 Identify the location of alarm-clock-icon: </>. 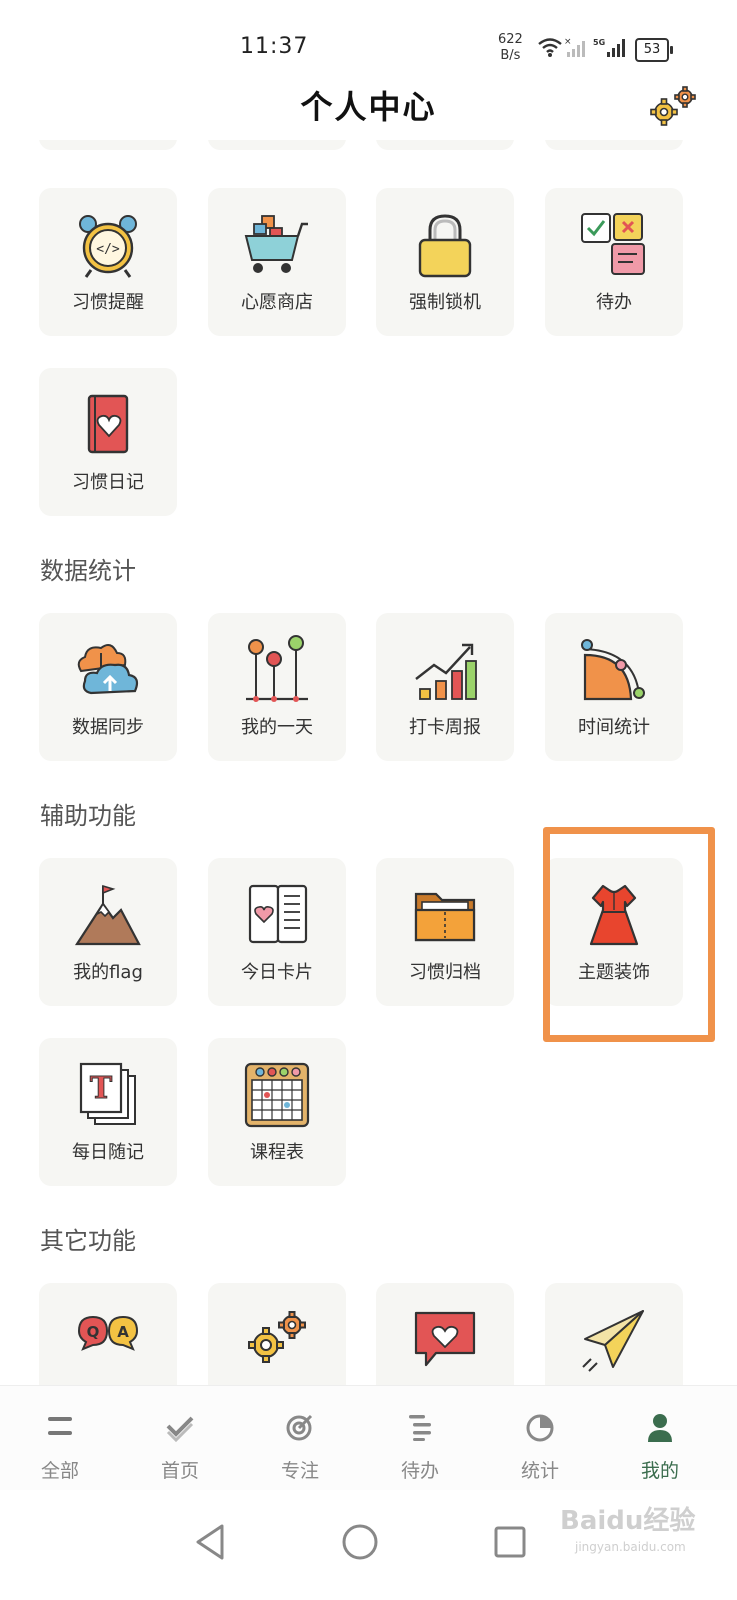
(108, 246).